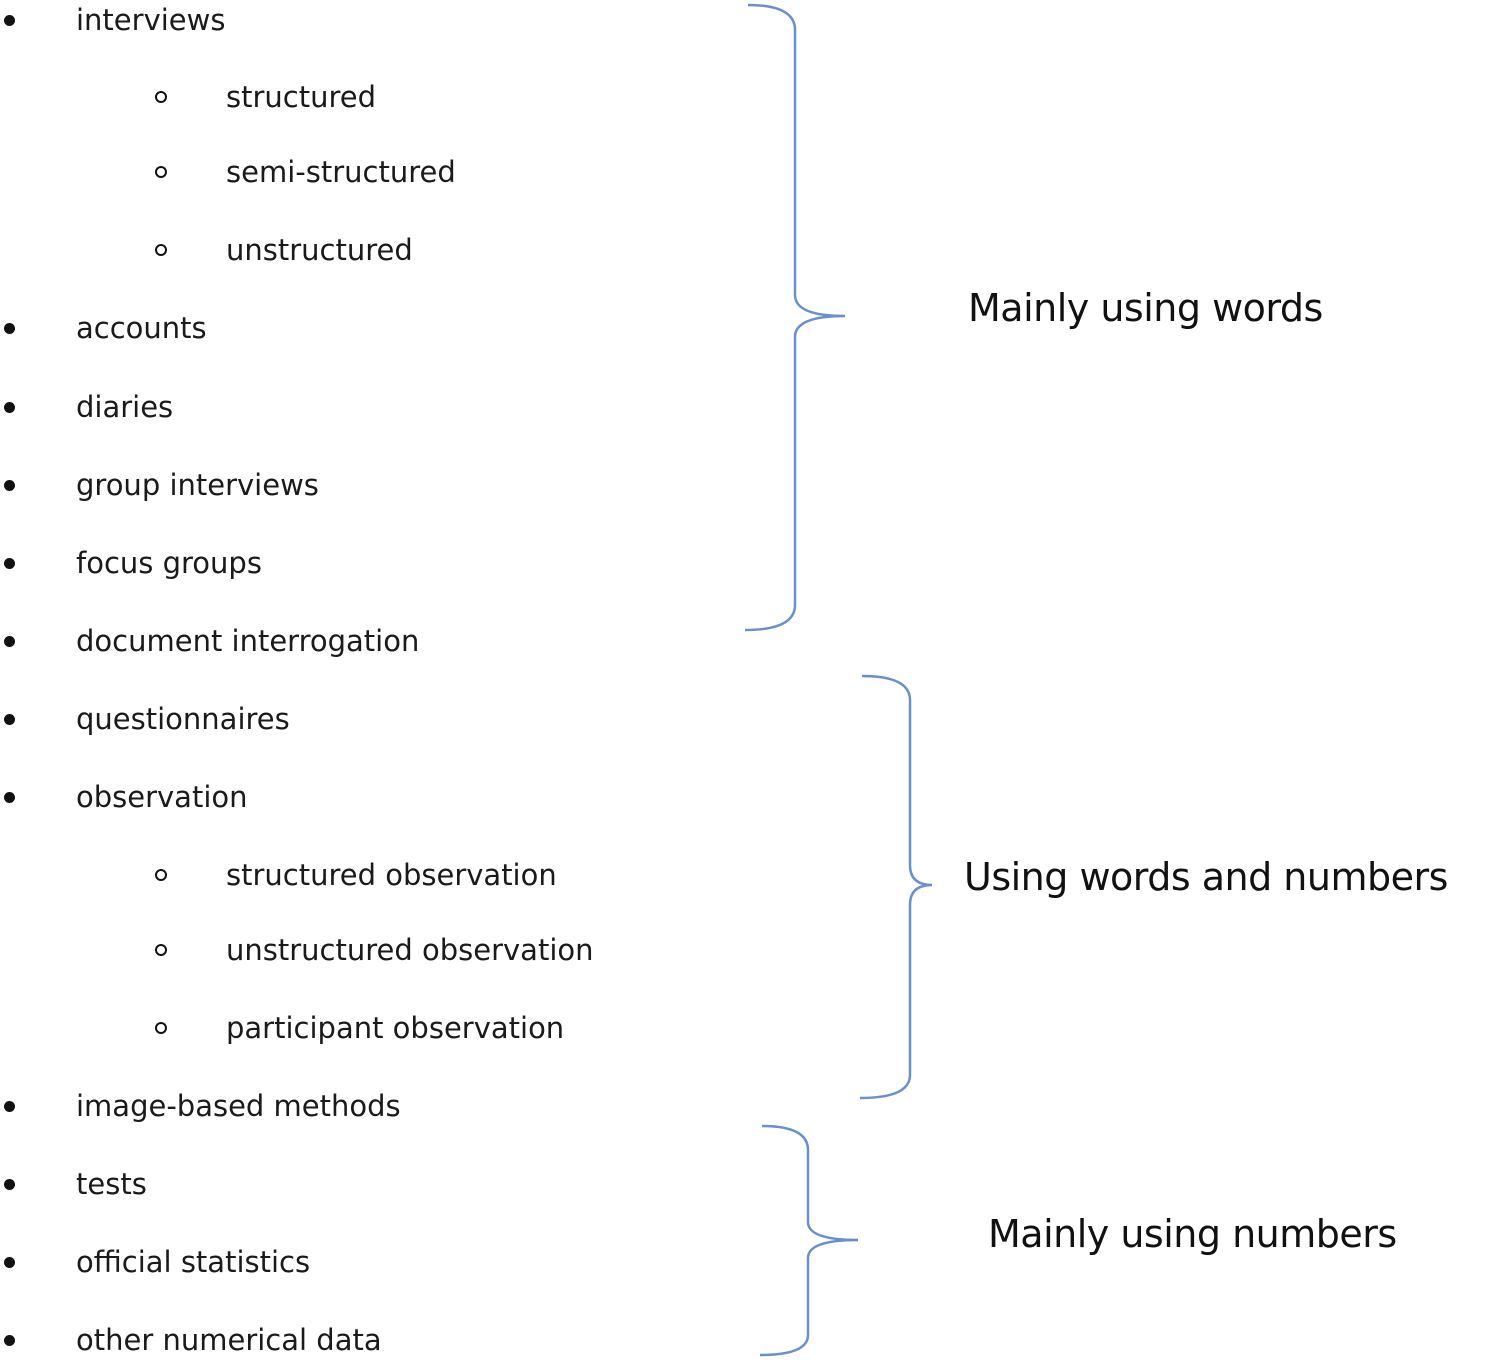 This screenshot has width=1504, height=1360. I want to click on group-label-words-and-numbers: Using words and numbers, so click(1206, 877).